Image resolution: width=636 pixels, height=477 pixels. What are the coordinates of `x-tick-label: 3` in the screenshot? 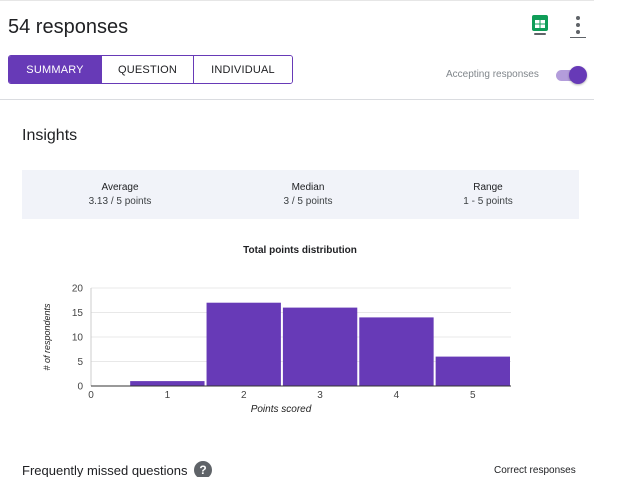 It's located at (320, 395).